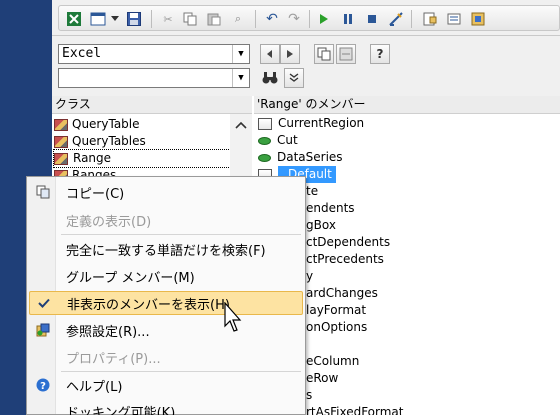 The width and height of the screenshot is (560, 415). I want to click on member-item-label: ardChanges, so click(342, 293).